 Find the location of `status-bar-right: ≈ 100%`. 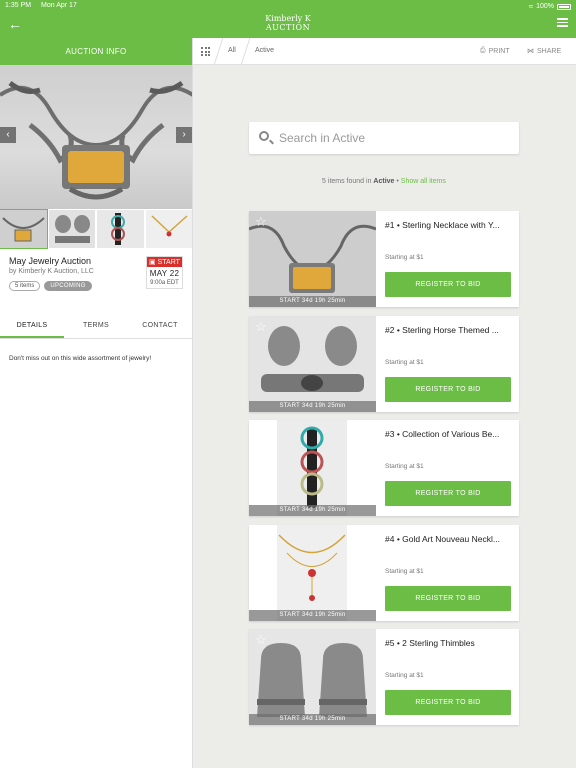

status-bar-right: ≈ 100% is located at coordinates (550, 6).